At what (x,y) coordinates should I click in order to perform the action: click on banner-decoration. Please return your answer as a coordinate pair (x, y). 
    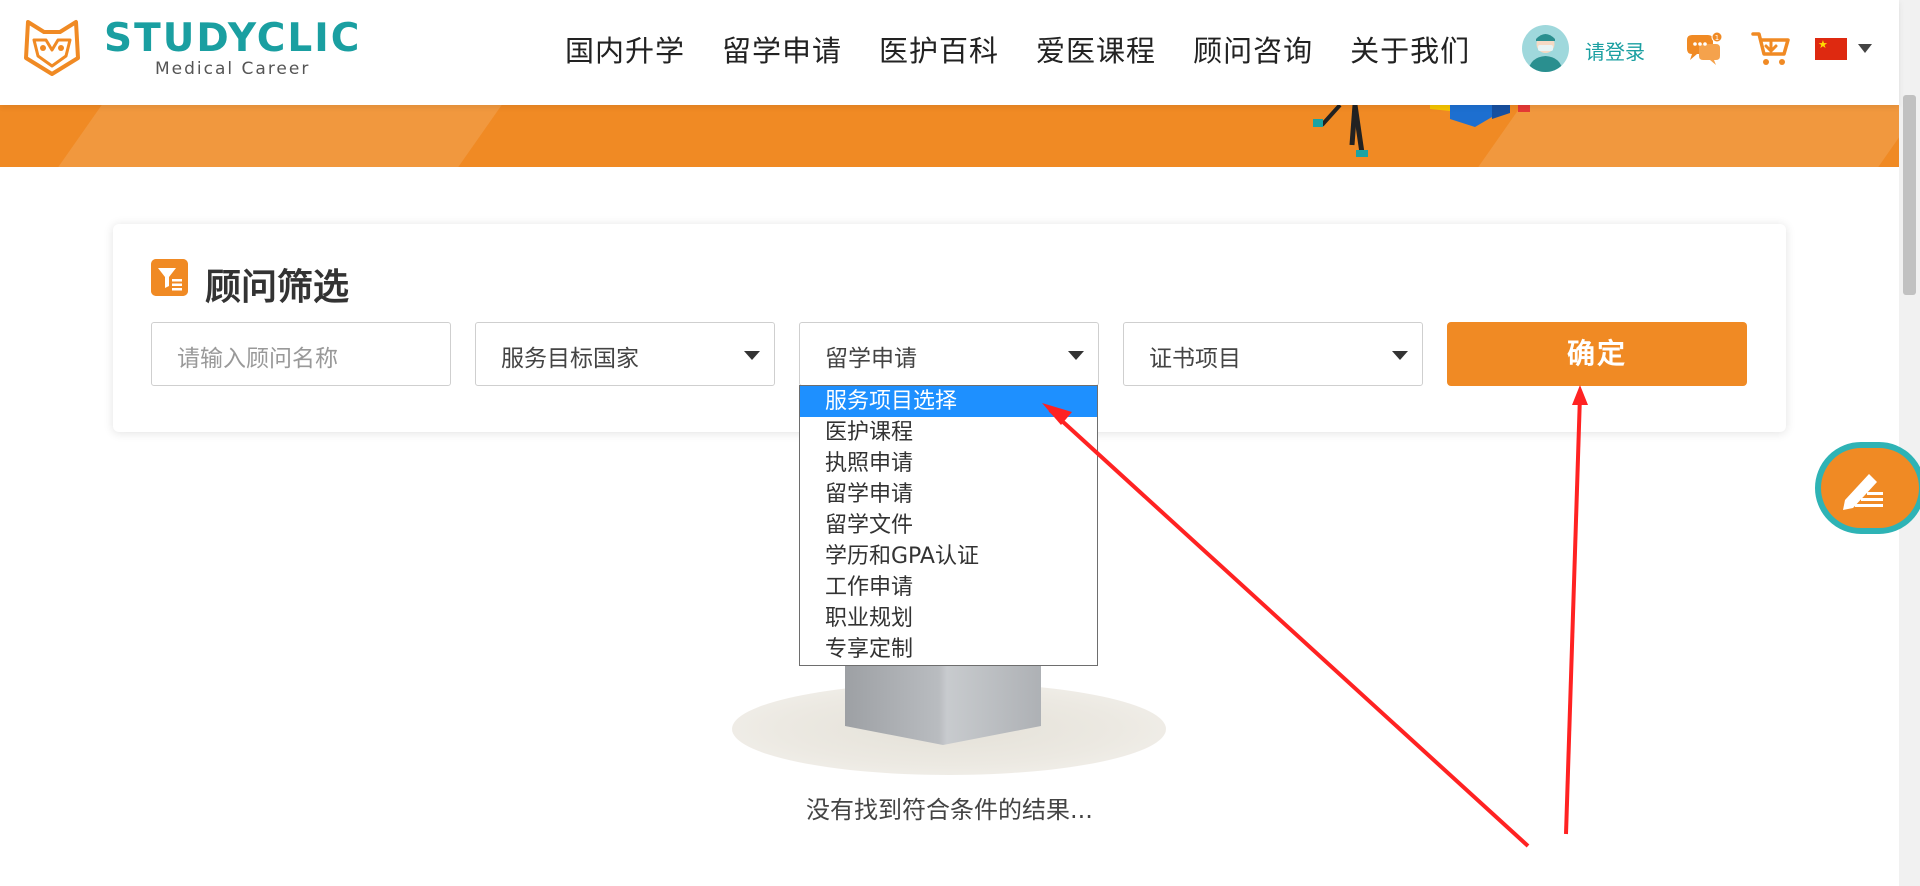
    Looking at the image, I should click on (280, 136).